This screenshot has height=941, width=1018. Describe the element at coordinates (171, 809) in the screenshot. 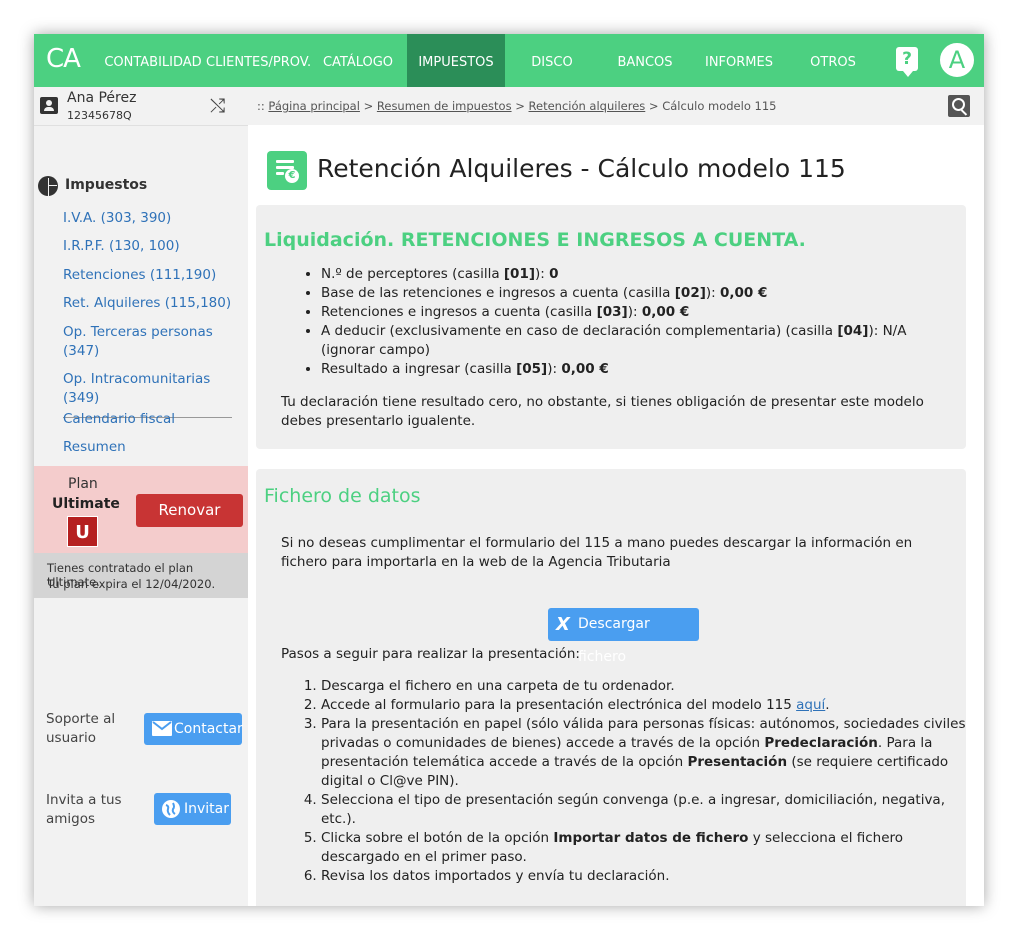

I see `globe-icon` at that location.